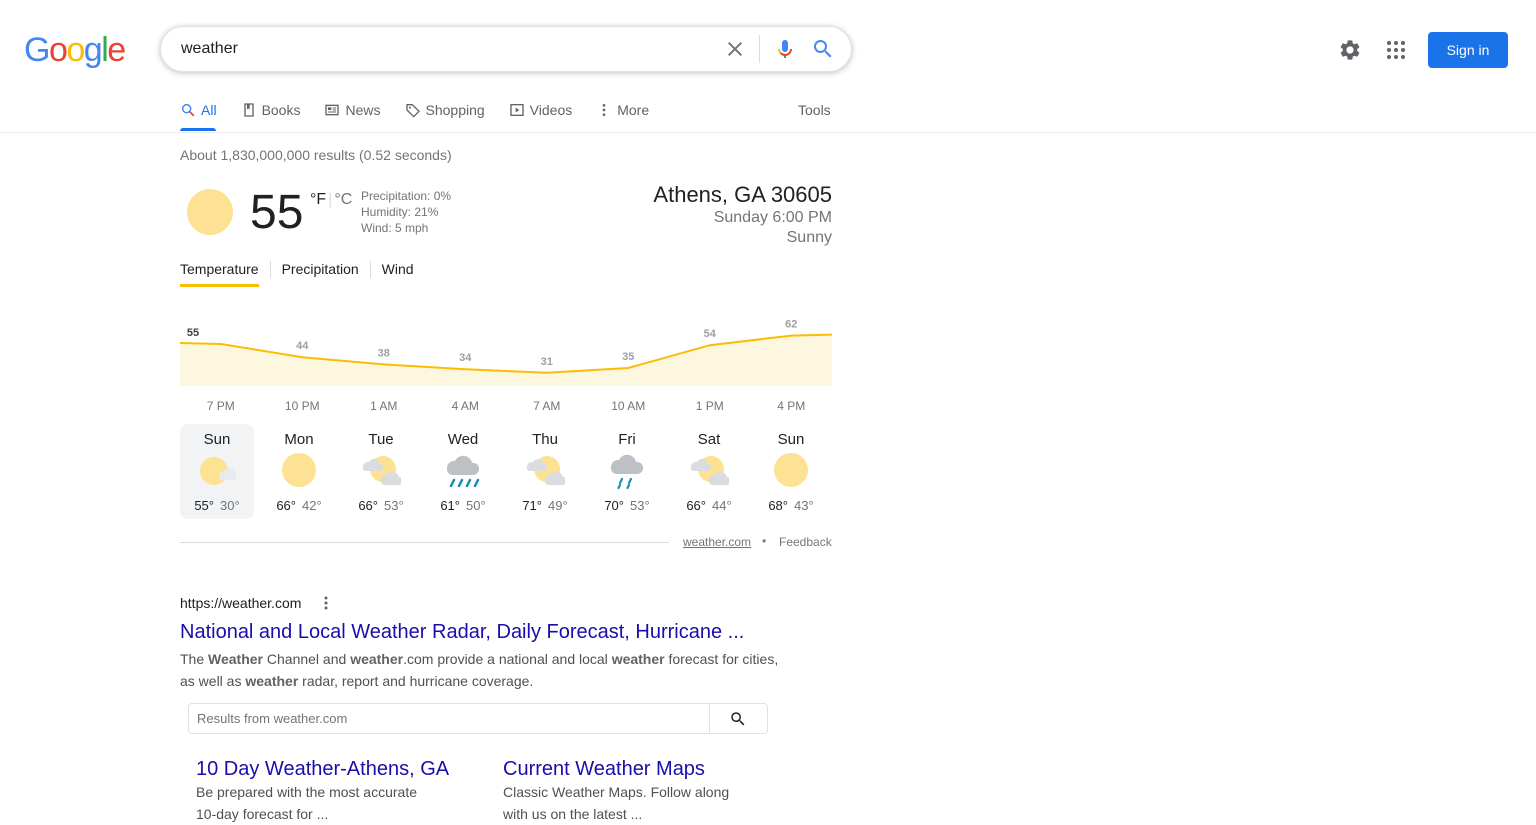 This screenshot has width=1536, height=825. Describe the element at coordinates (1468, 50) in the screenshot. I see `sign-in-button: Sign in` at that location.